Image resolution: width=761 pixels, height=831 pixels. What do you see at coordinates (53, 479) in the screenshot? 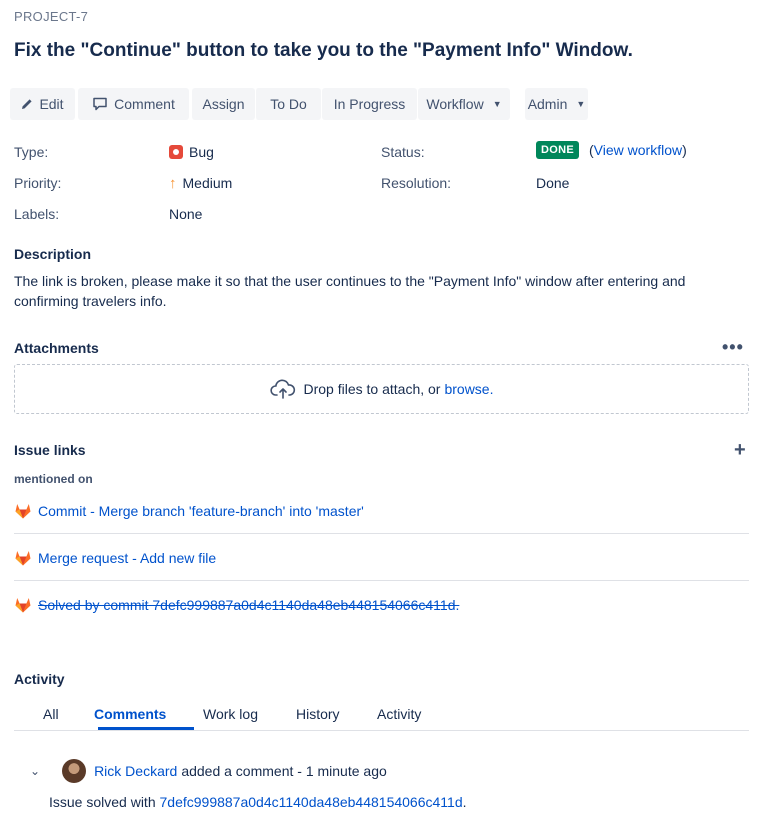
I see `mentioned-on-label: mentioned on` at bounding box center [53, 479].